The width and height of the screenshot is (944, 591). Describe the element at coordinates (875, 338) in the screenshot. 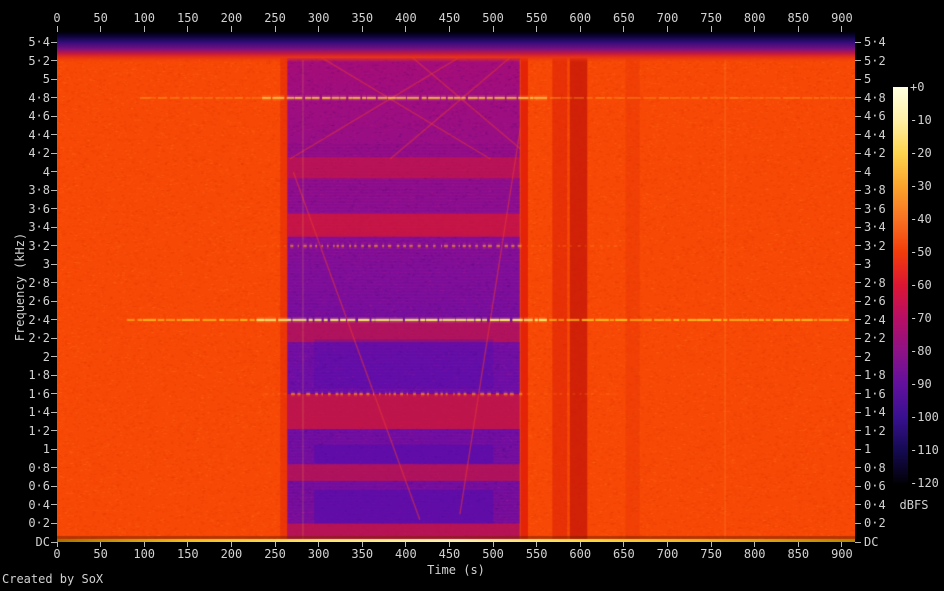

I see `y-axis-tick-label-right: 2·2` at that location.